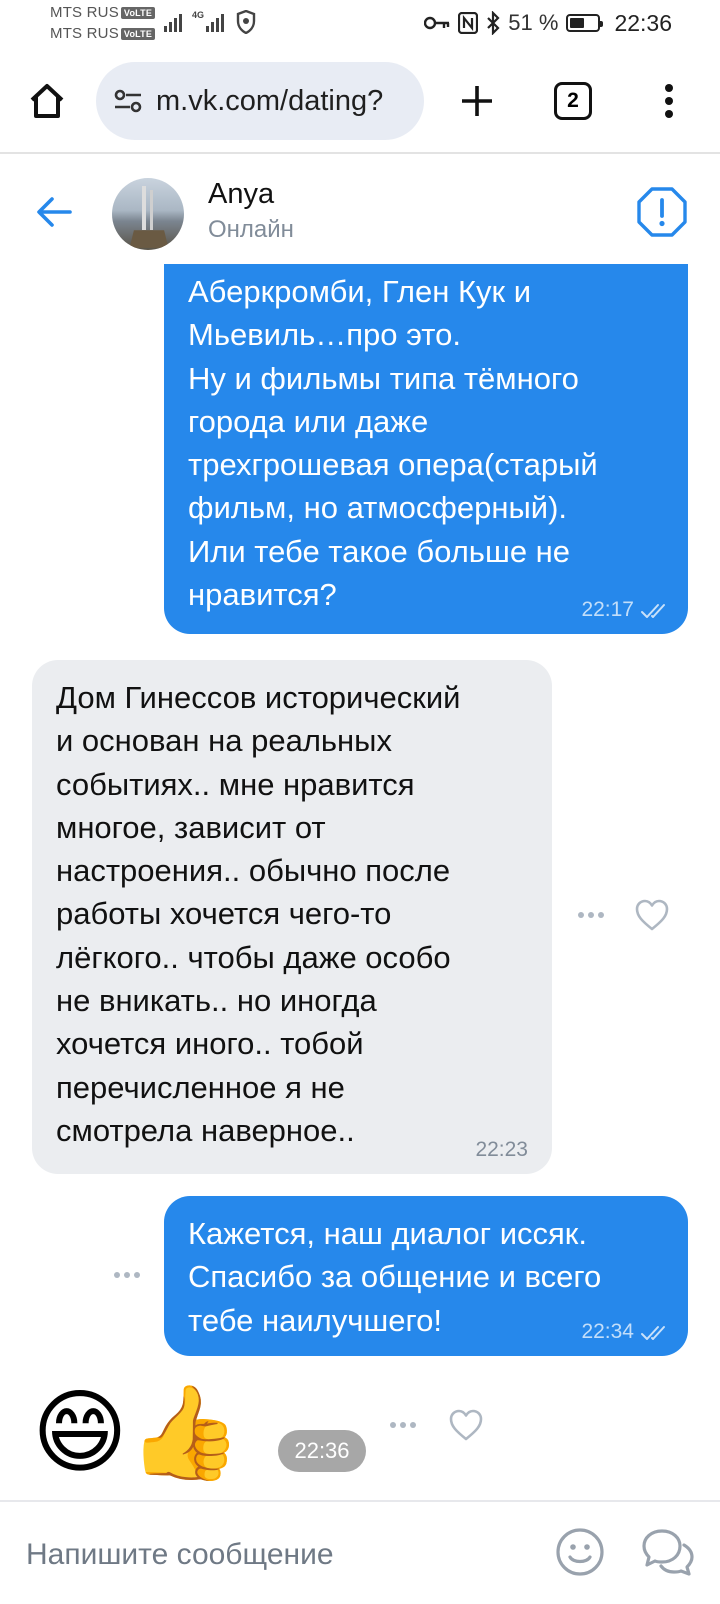 The width and height of the screenshot is (720, 1604). I want to click on more-vertical-icon, so click(669, 101).